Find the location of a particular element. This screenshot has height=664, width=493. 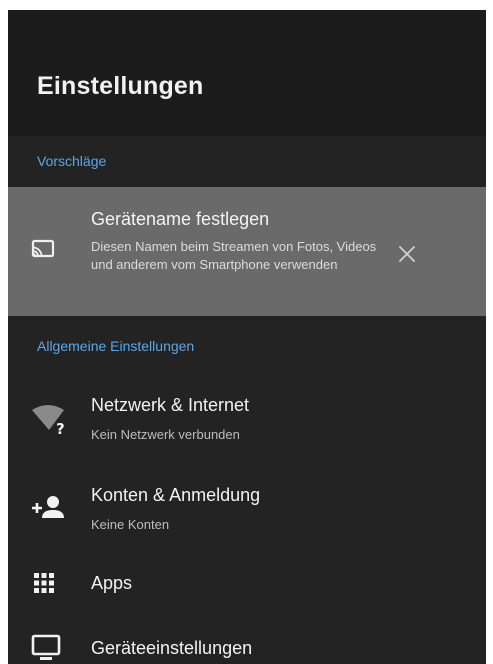

page-title: Einstellungen is located at coordinates (120, 86).